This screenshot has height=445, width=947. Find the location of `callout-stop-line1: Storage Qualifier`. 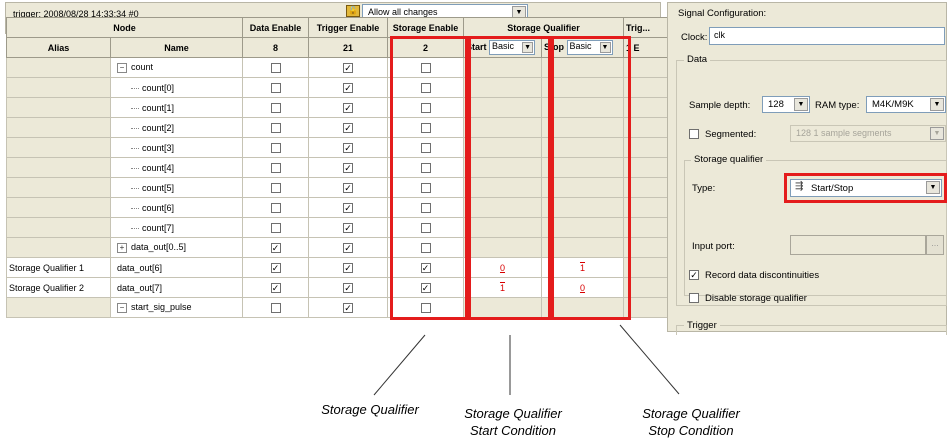

callout-stop-line1: Storage Qualifier is located at coordinates (691, 413).